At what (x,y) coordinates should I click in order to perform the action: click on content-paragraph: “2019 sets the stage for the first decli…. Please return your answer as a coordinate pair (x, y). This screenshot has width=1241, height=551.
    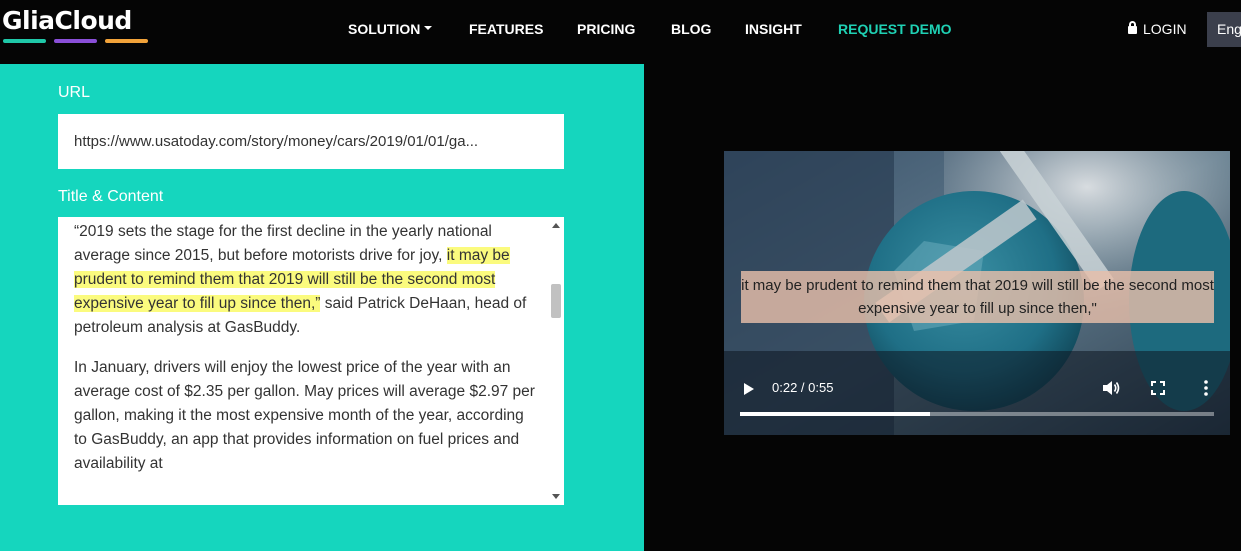
    Looking at the image, I should click on (305, 280).